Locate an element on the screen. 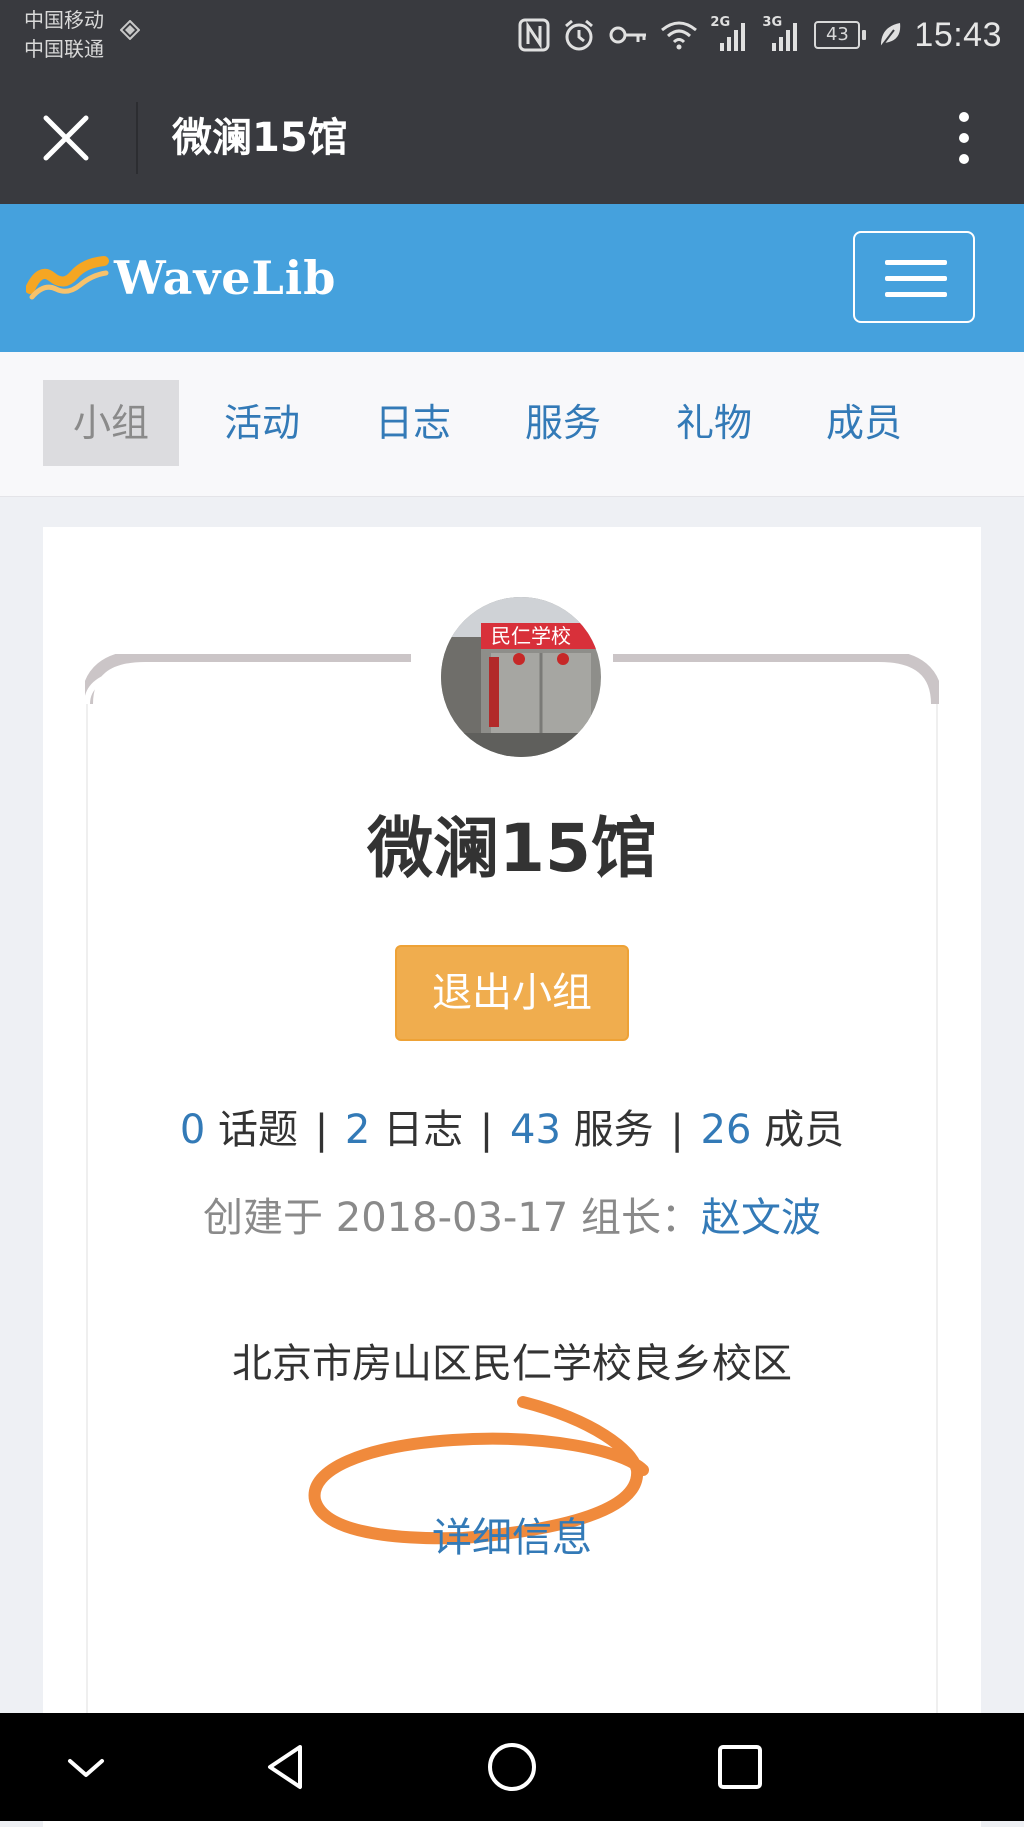 Image resolution: width=1024 pixels, height=1827 pixels. leaf-icon is located at coordinates (890, 35).